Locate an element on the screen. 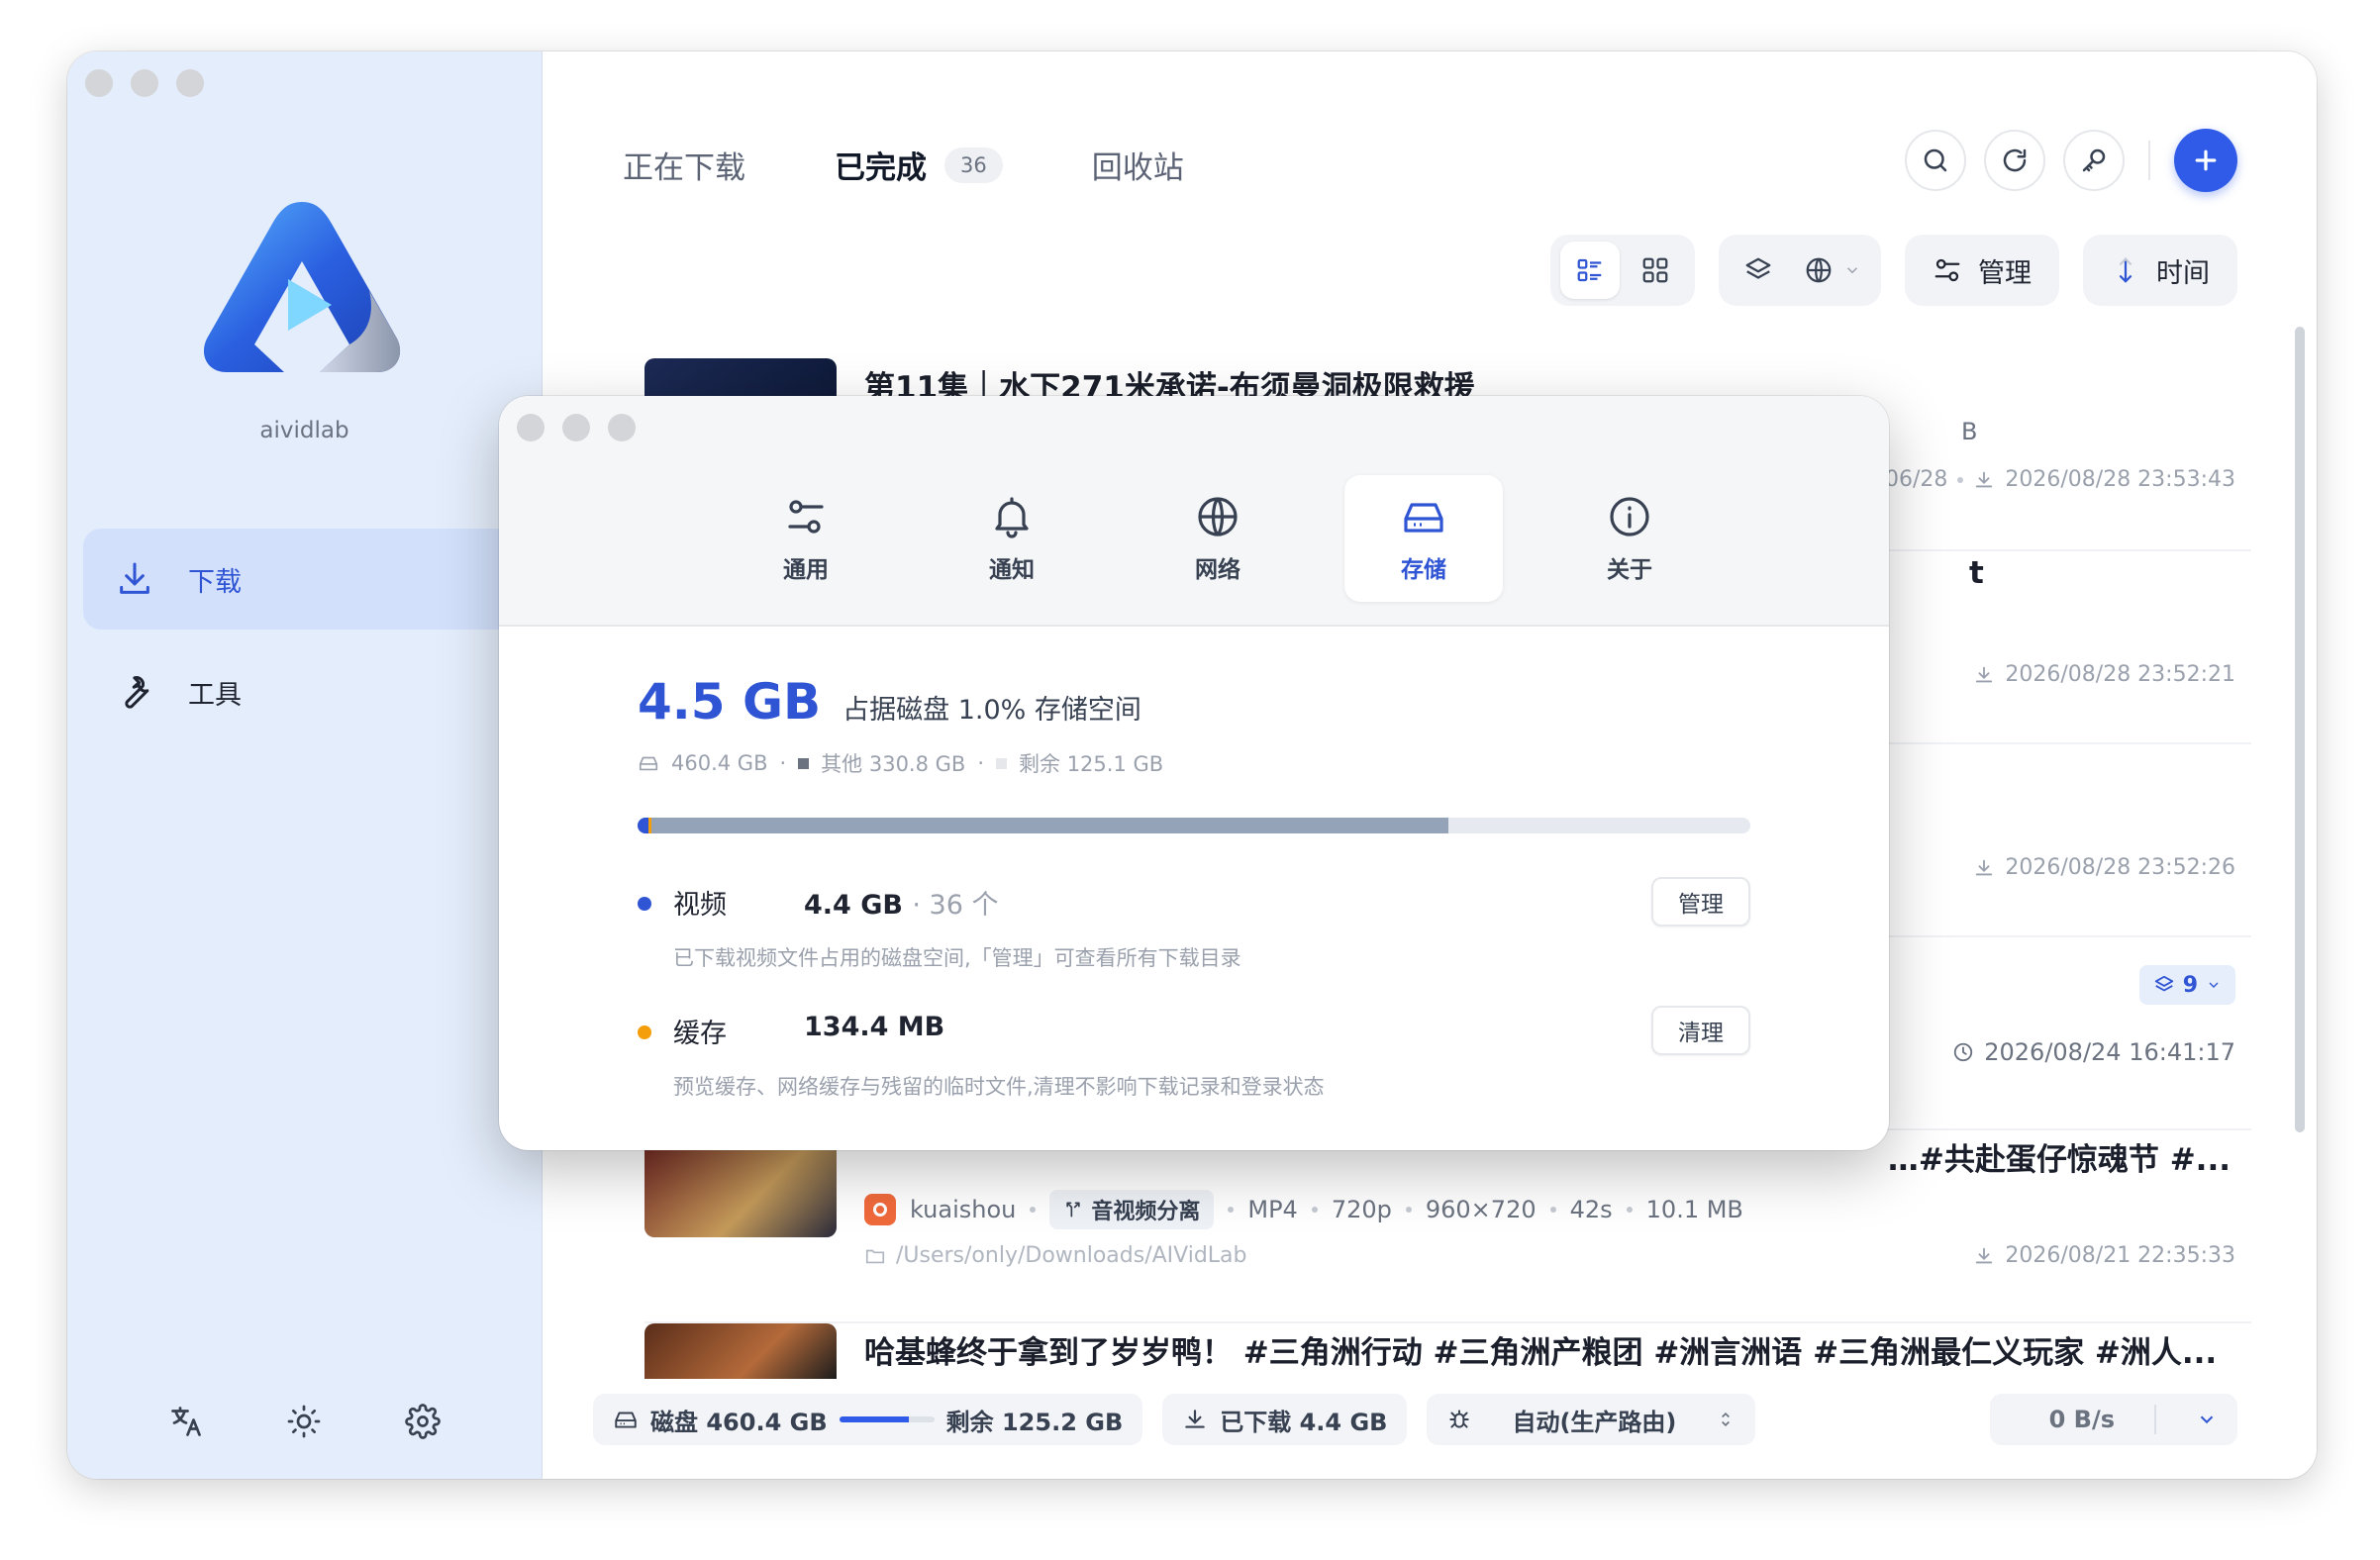  key-button is located at coordinates (2094, 160).